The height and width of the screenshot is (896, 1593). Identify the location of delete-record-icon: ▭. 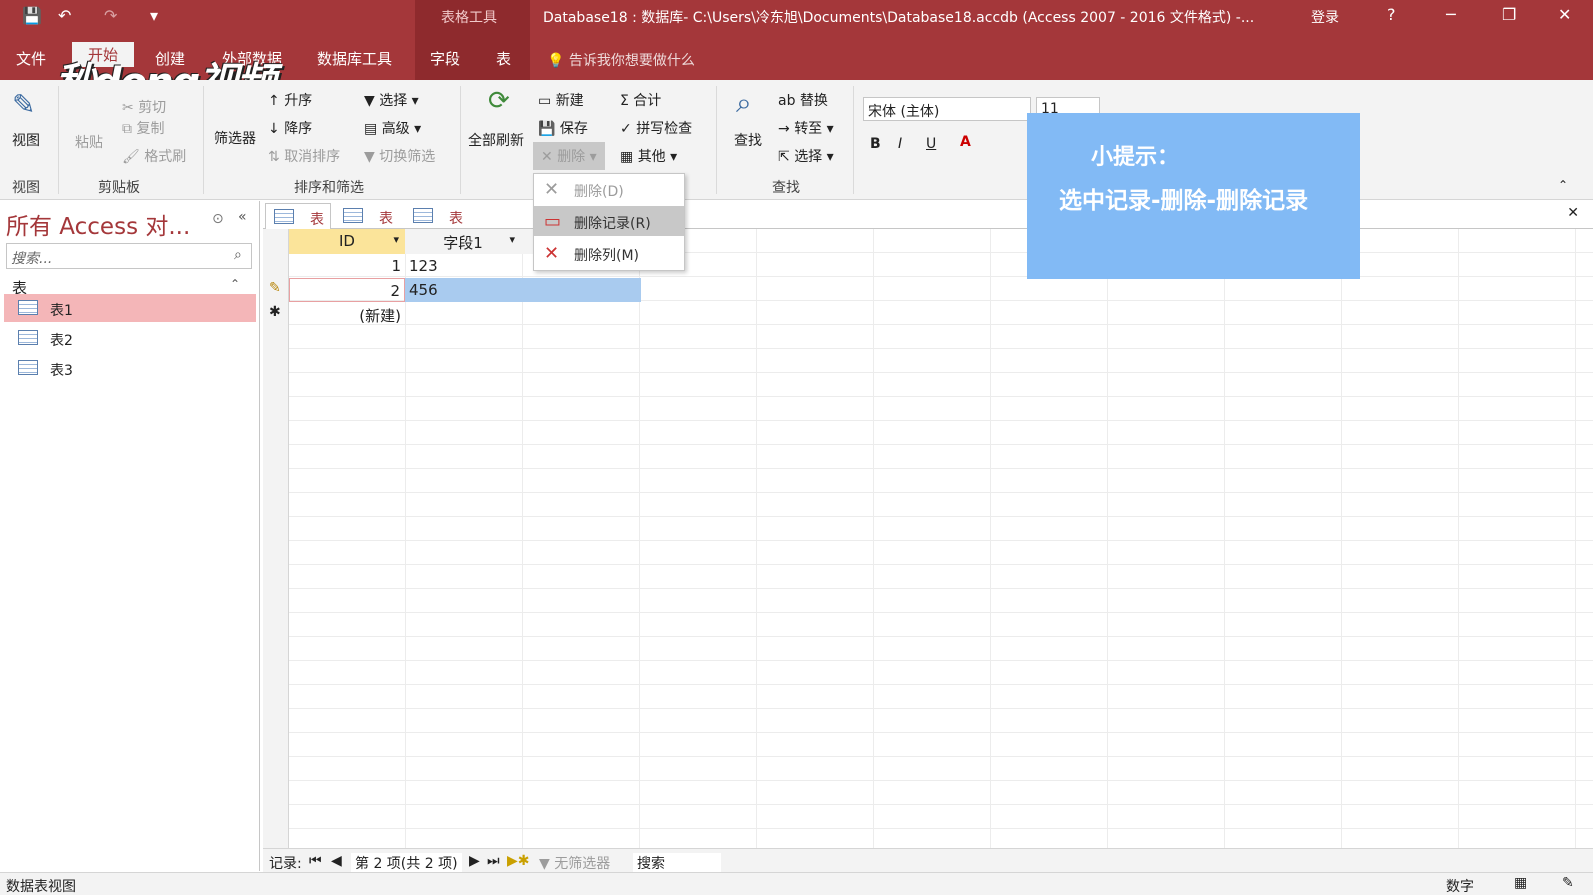
(553, 221).